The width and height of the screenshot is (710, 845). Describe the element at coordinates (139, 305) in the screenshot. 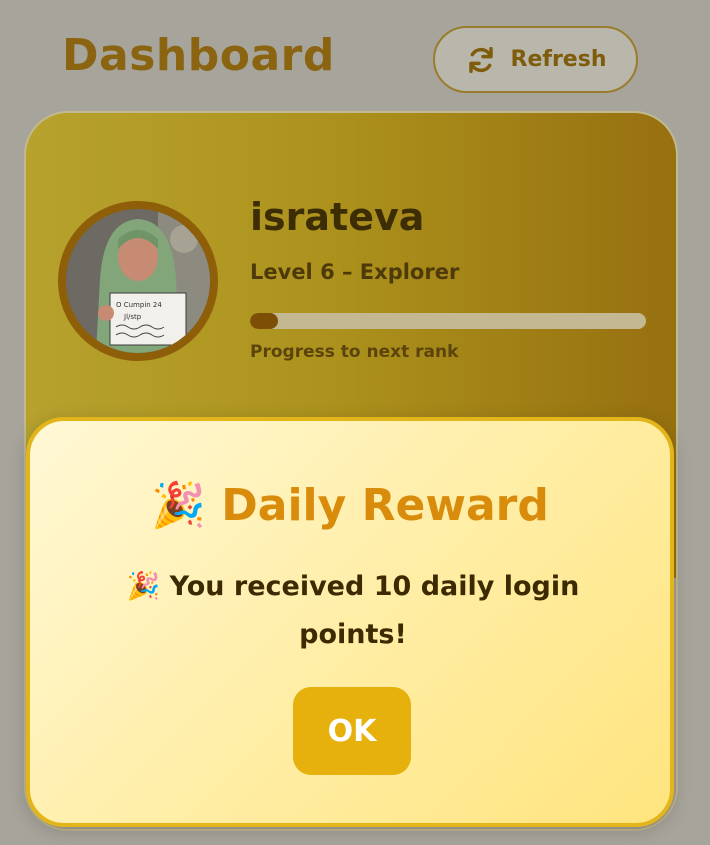

I see `svg-text: O Cumpin 24` at that location.